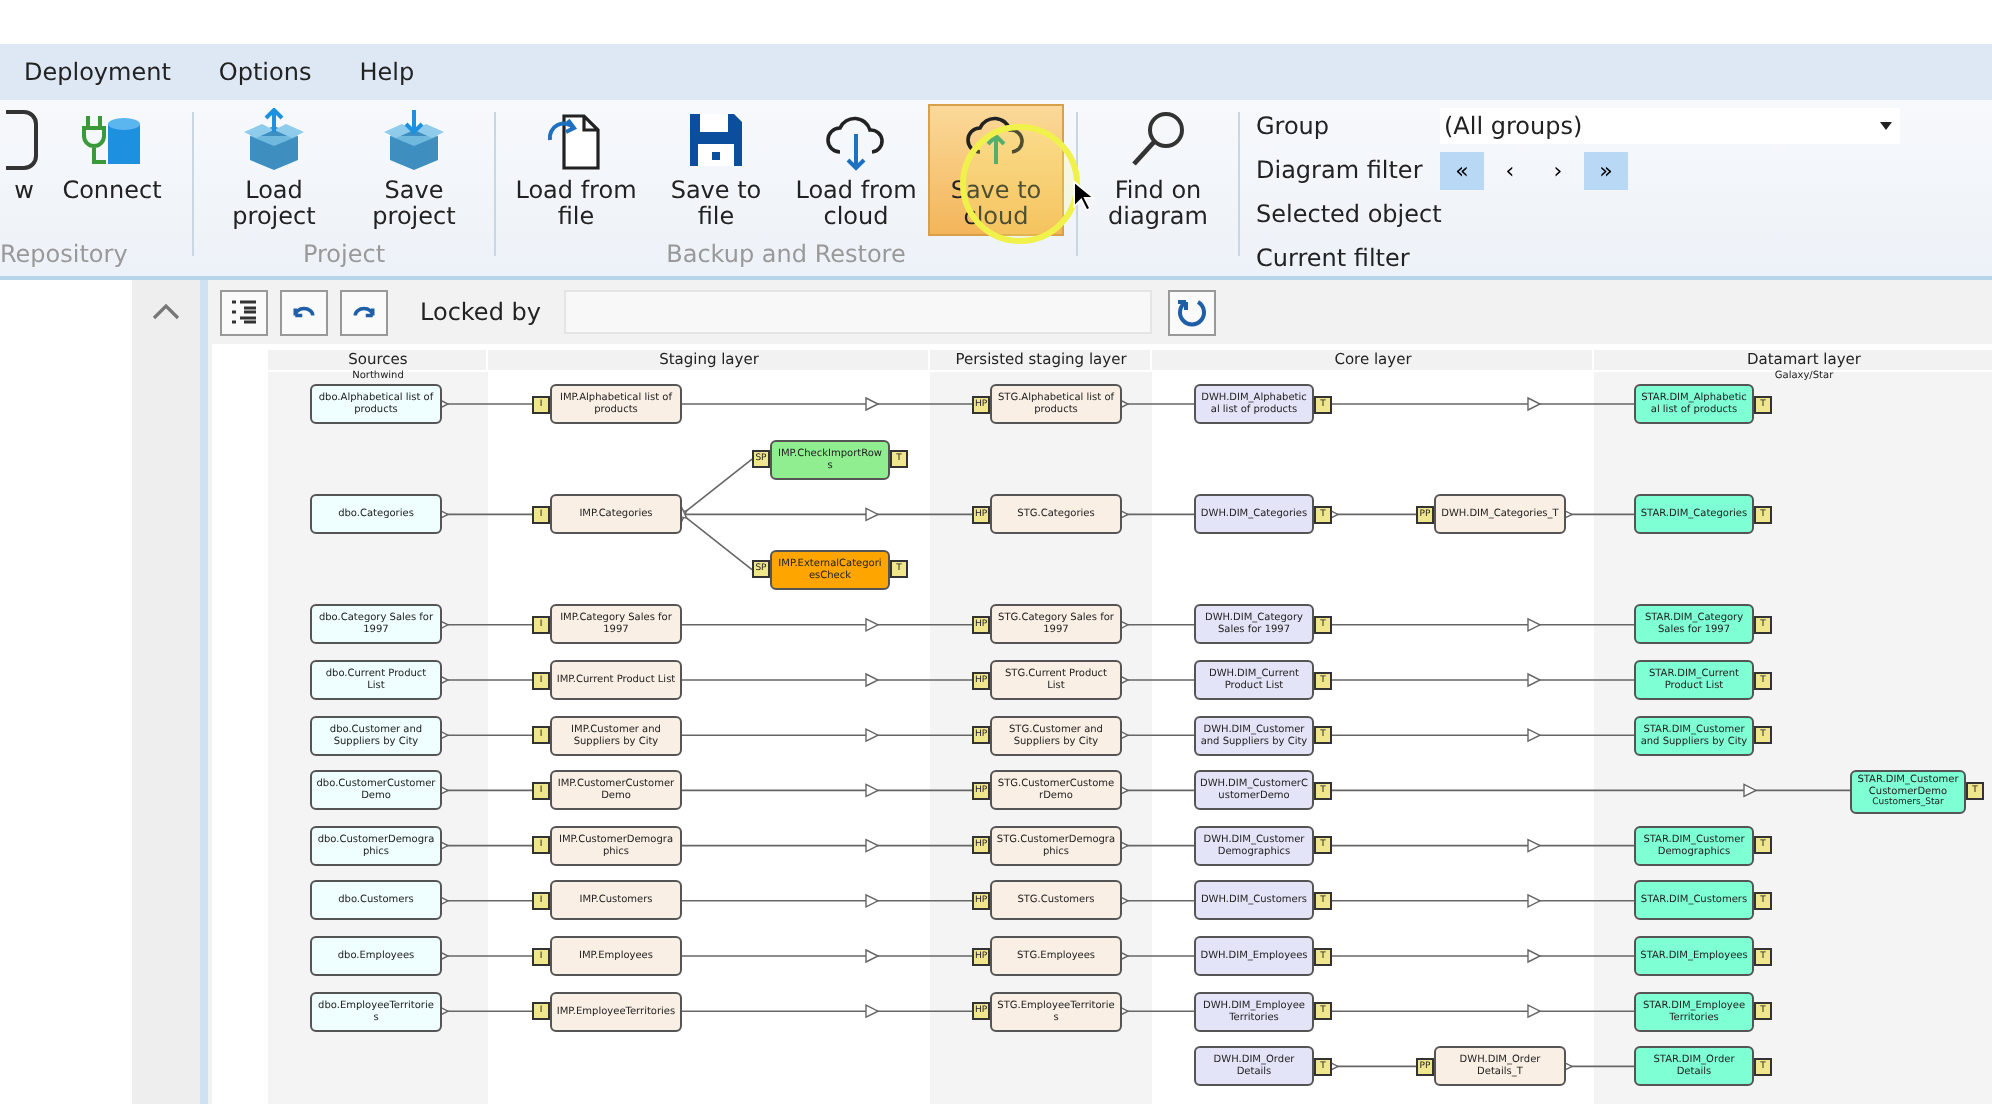  Describe the element at coordinates (1294, 126) in the screenshot. I see `group-label: Group` at that location.